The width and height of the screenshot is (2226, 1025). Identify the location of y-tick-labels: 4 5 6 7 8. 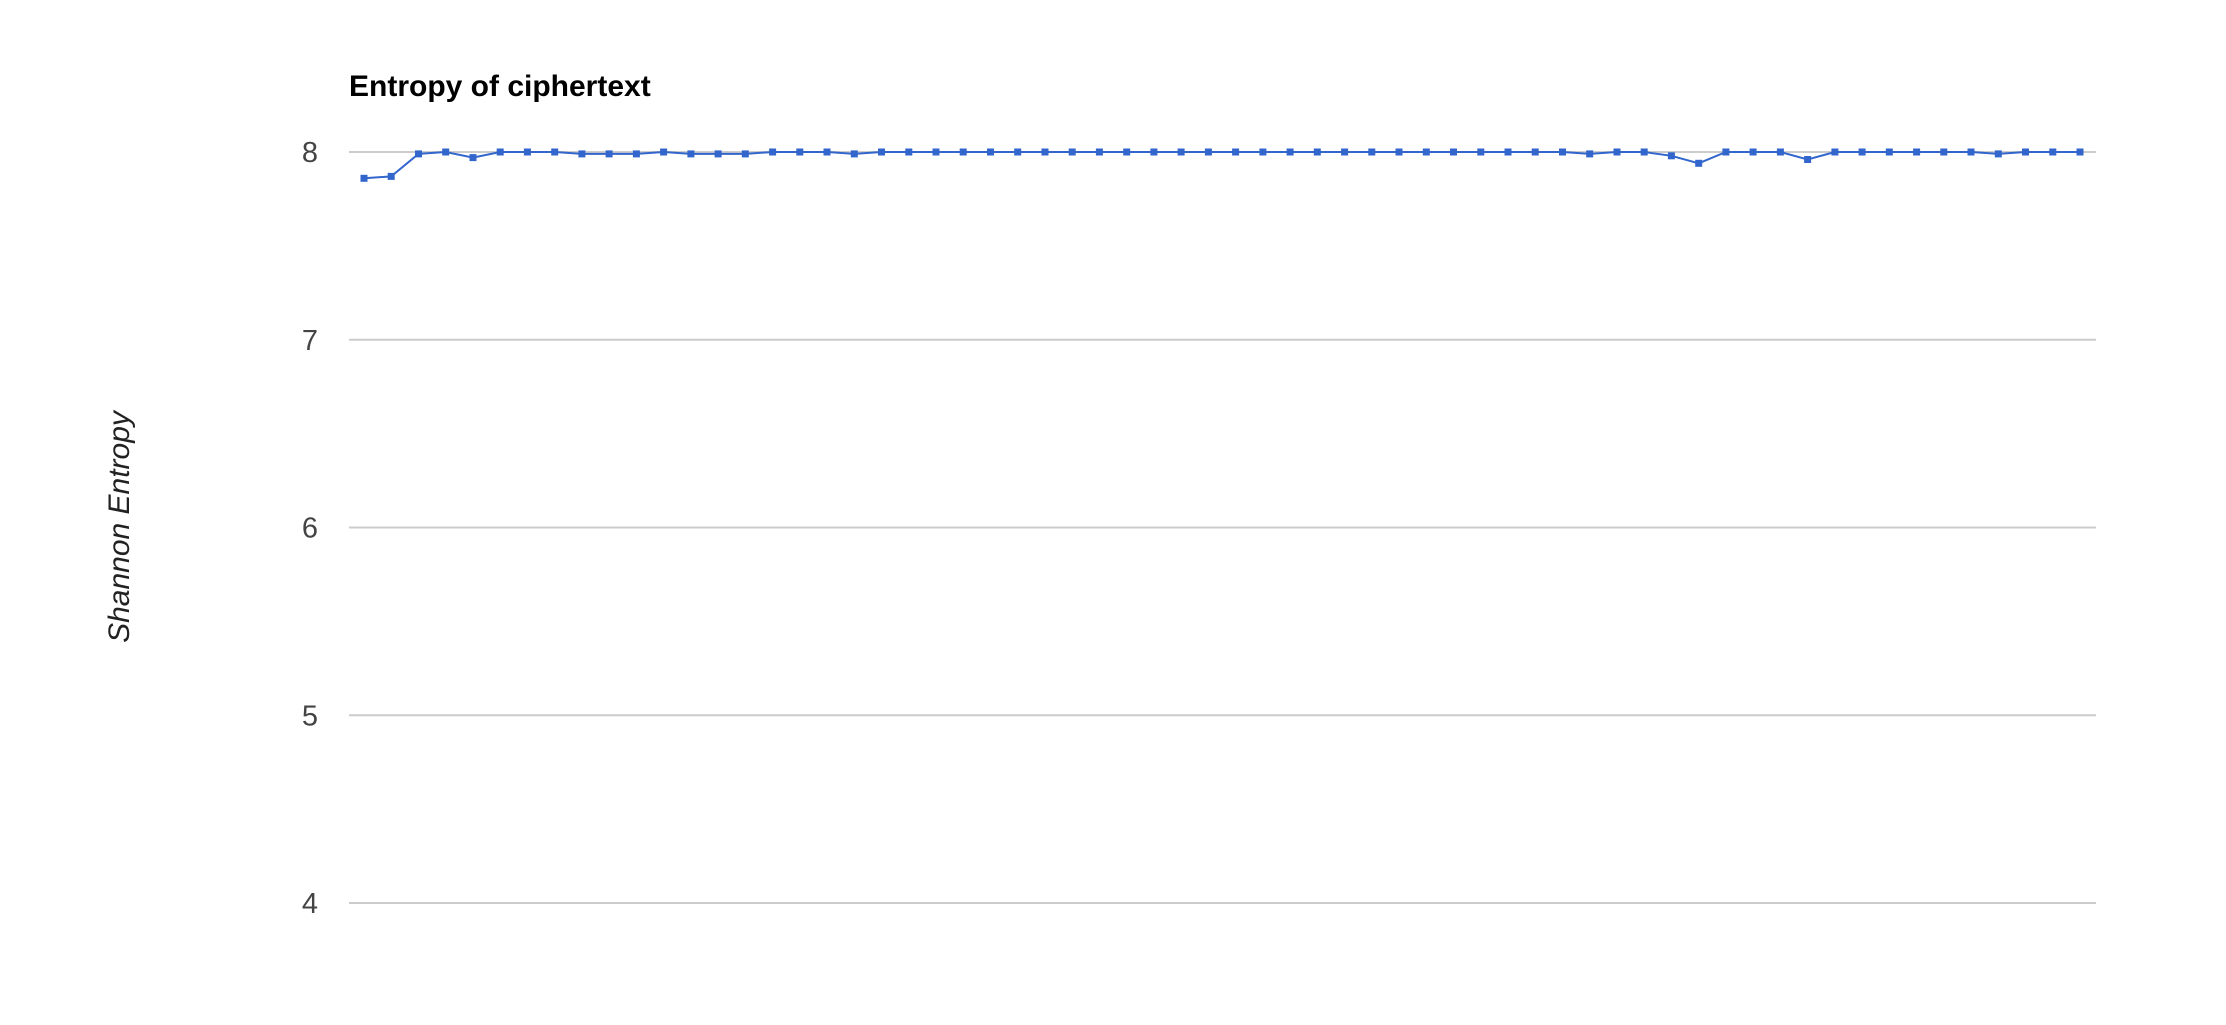
(310, 528).